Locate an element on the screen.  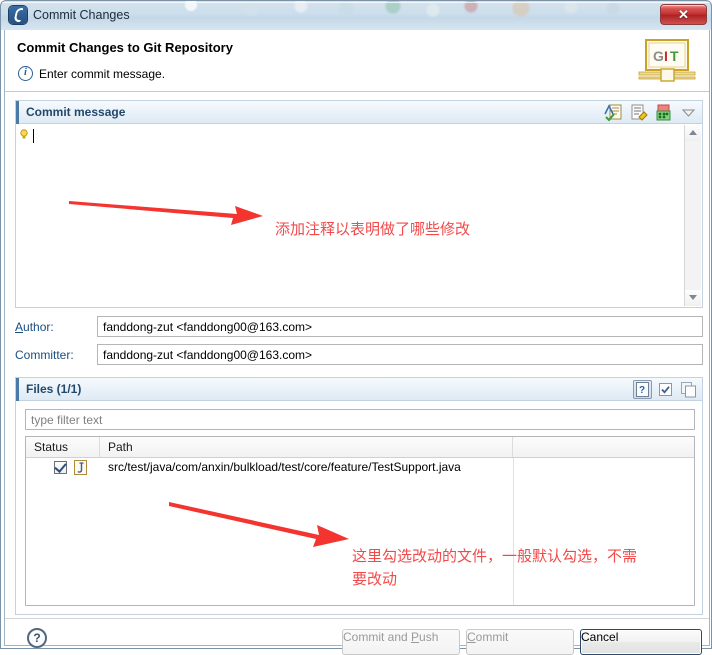
annotation-note-2-clip: 这里勾选改动的文件，一般默认勾选，不需 要改动 is located at coordinates (530, 575).